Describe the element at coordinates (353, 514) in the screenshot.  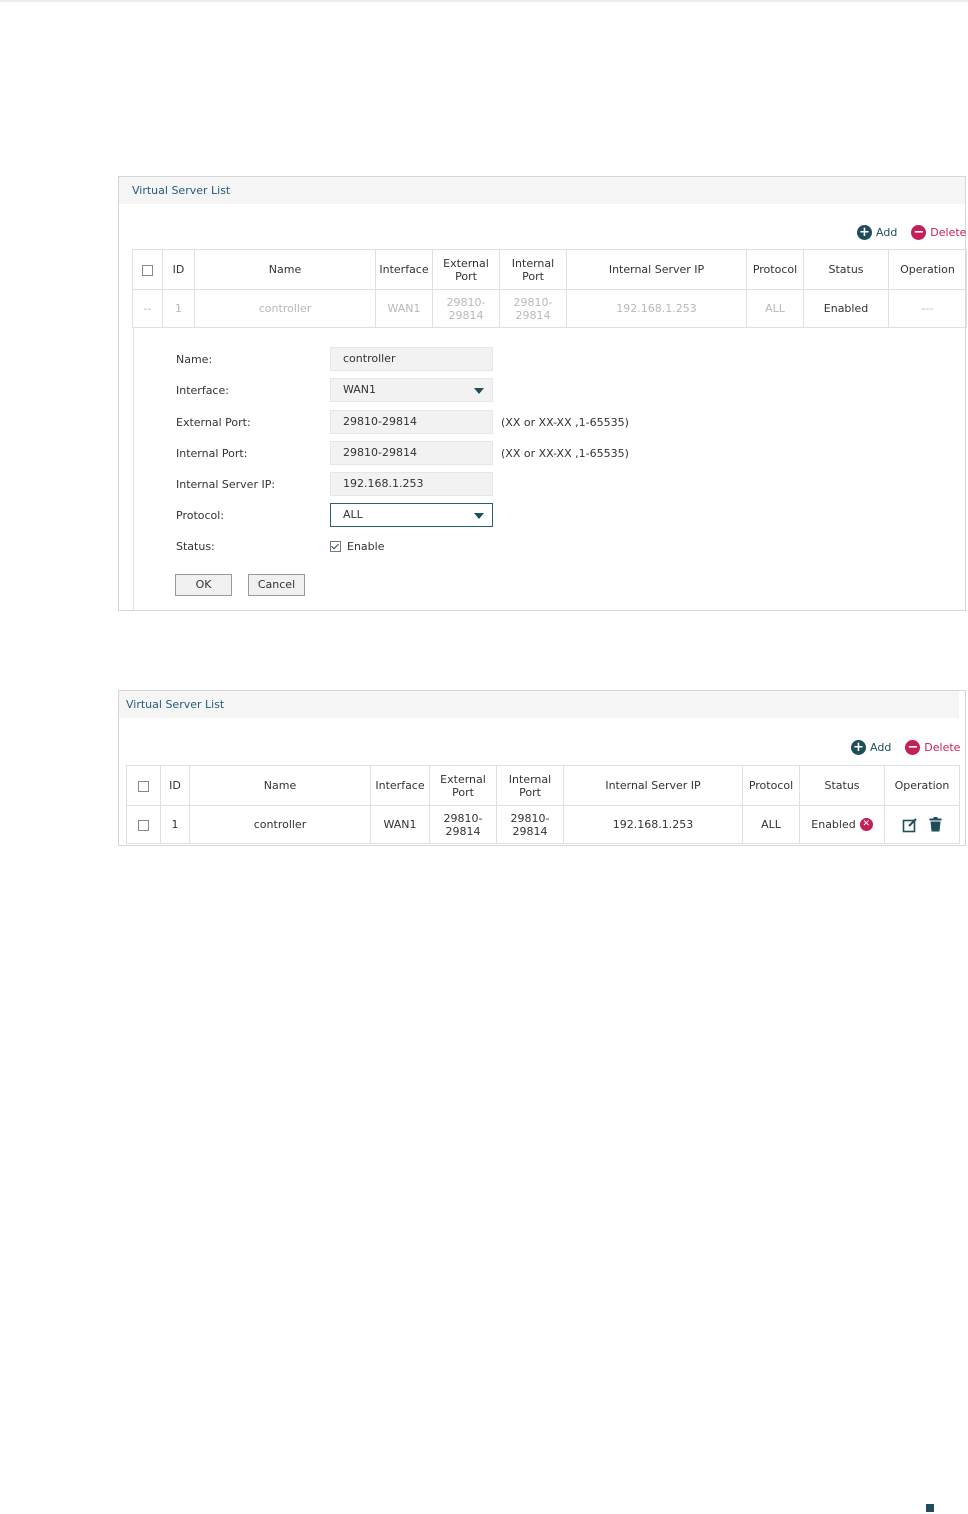
I see `protocol-selected-value: ALL` at that location.